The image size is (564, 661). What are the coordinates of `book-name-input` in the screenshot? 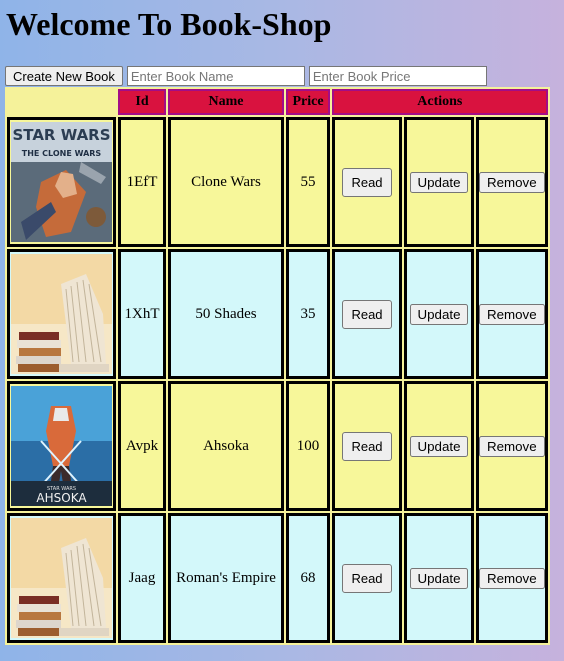 It's located at (215, 76).